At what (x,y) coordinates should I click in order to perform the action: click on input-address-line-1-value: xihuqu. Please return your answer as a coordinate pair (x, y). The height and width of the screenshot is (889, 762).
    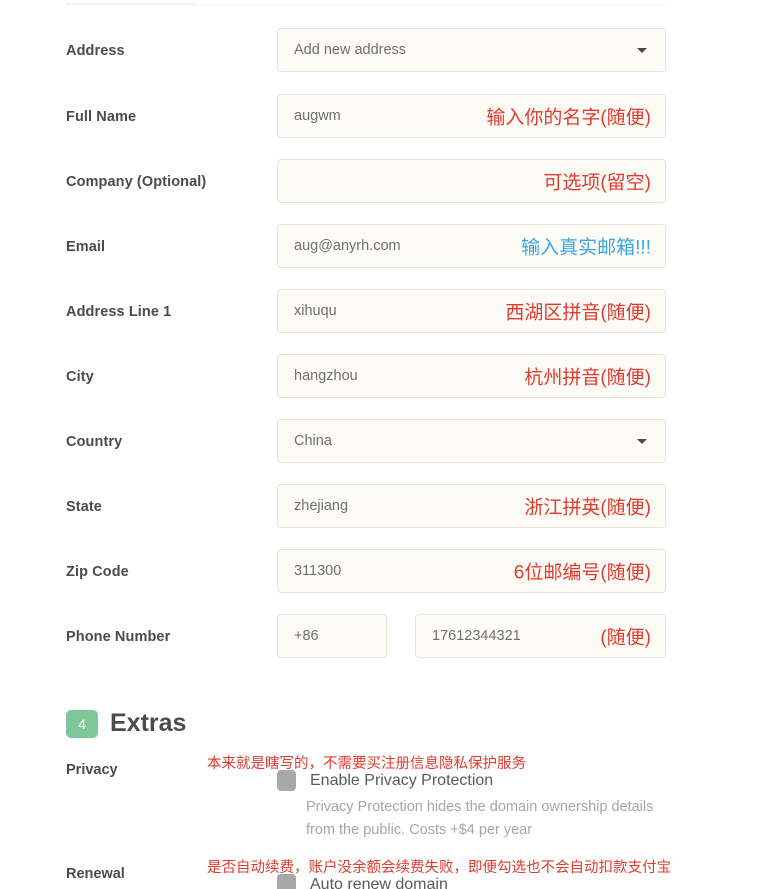
    Looking at the image, I should click on (315, 311).